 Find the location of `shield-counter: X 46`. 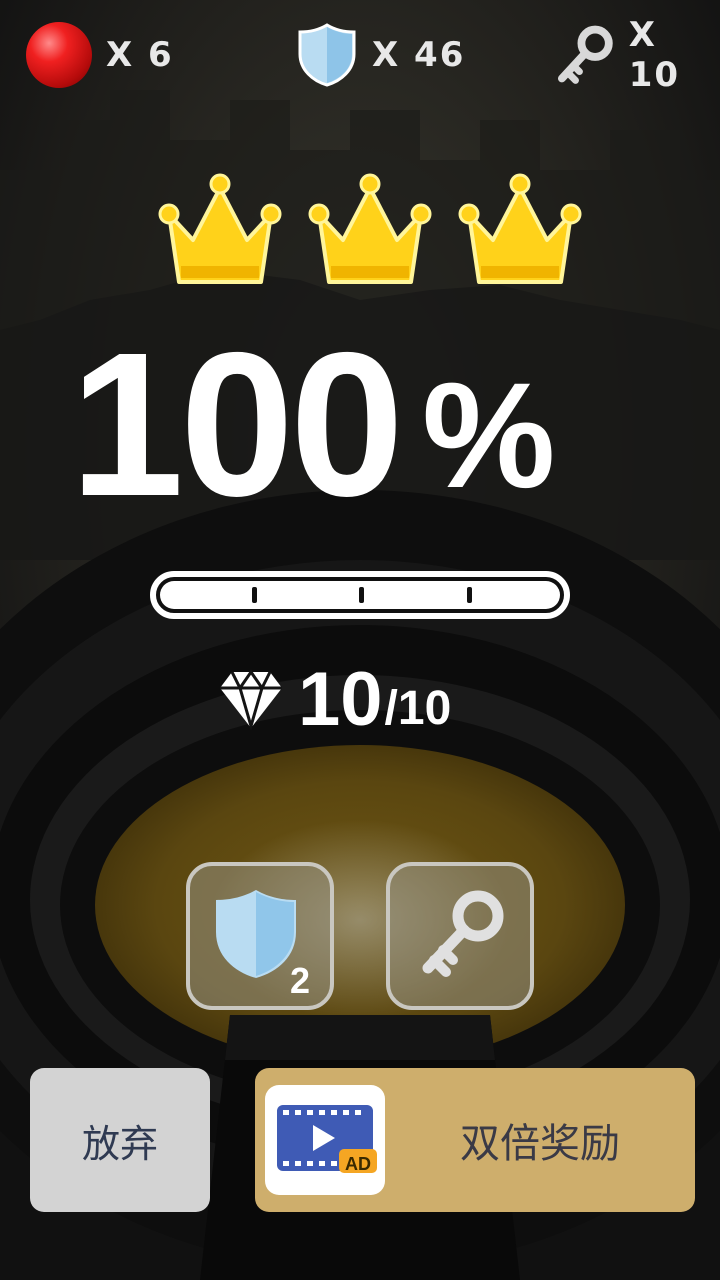

shield-counter: X 46 is located at coordinates (380, 55).